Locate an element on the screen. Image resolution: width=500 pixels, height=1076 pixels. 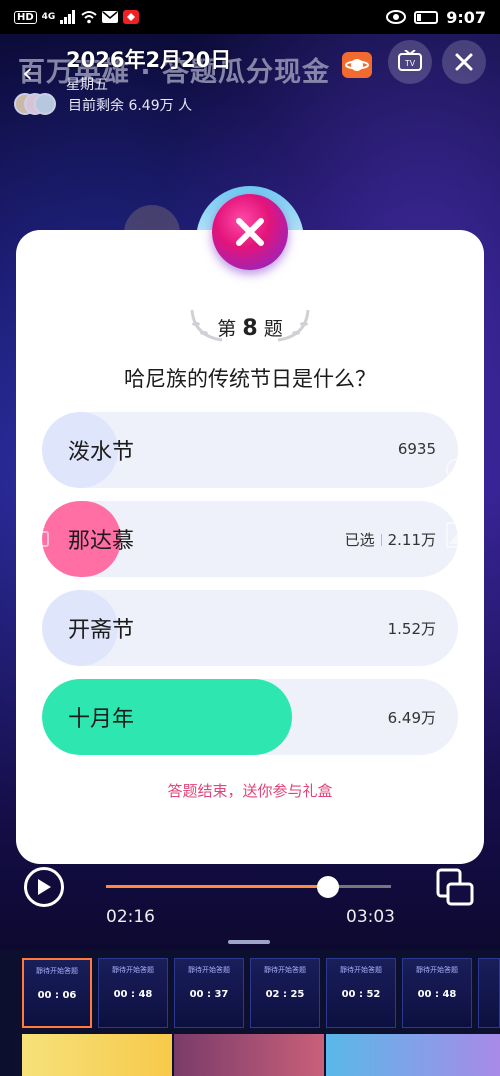
option-count: 6.49万 is located at coordinates (412, 717).